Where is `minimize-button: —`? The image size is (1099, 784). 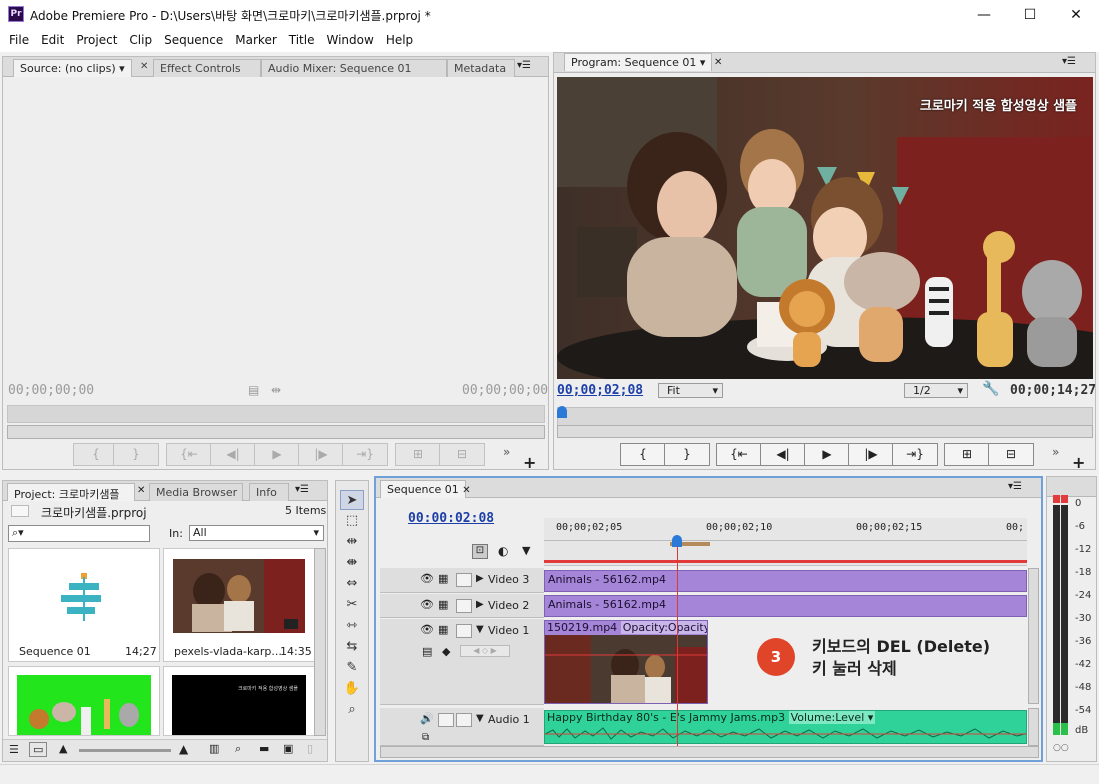 minimize-button: — is located at coordinates (984, 15).